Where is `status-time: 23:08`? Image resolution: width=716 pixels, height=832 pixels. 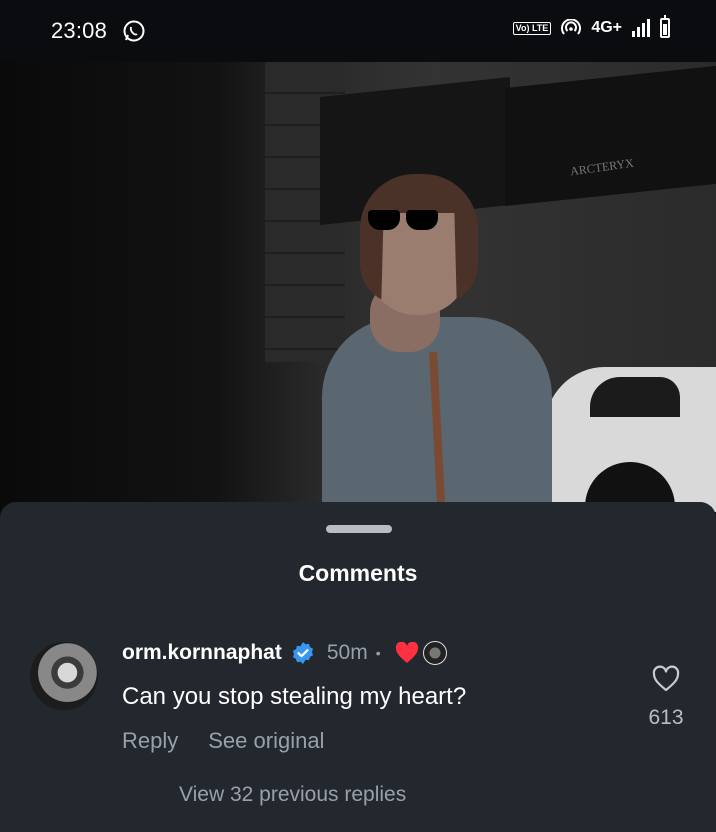 status-time: 23:08 is located at coordinates (79, 30).